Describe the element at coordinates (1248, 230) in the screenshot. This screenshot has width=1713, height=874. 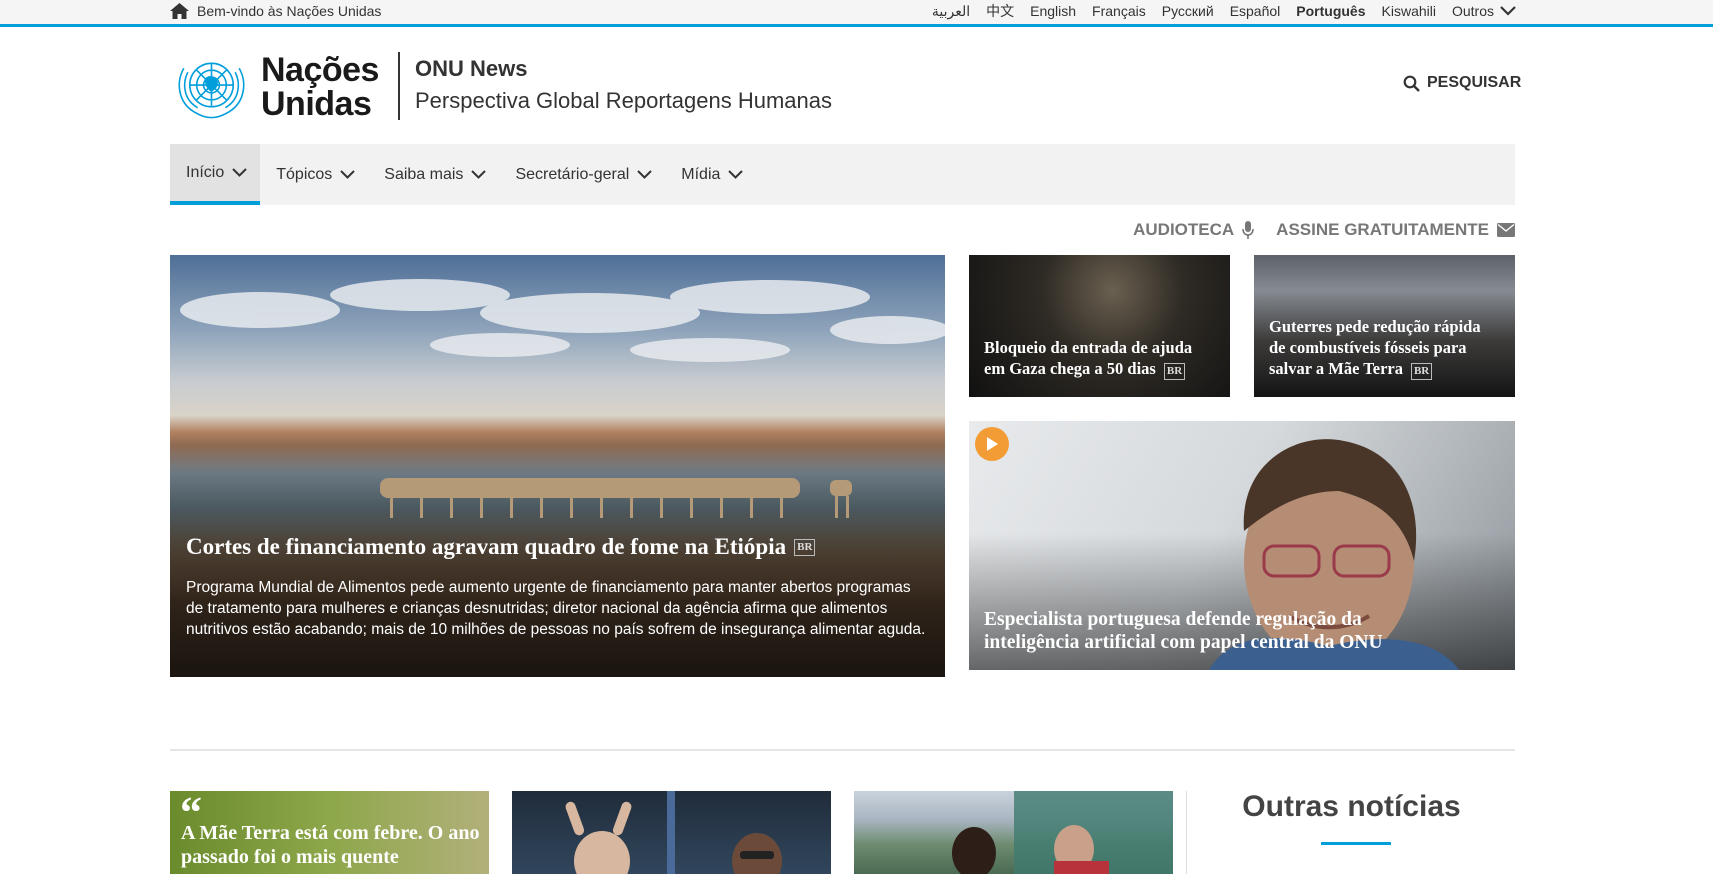
I see `microphone-icon` at that location.